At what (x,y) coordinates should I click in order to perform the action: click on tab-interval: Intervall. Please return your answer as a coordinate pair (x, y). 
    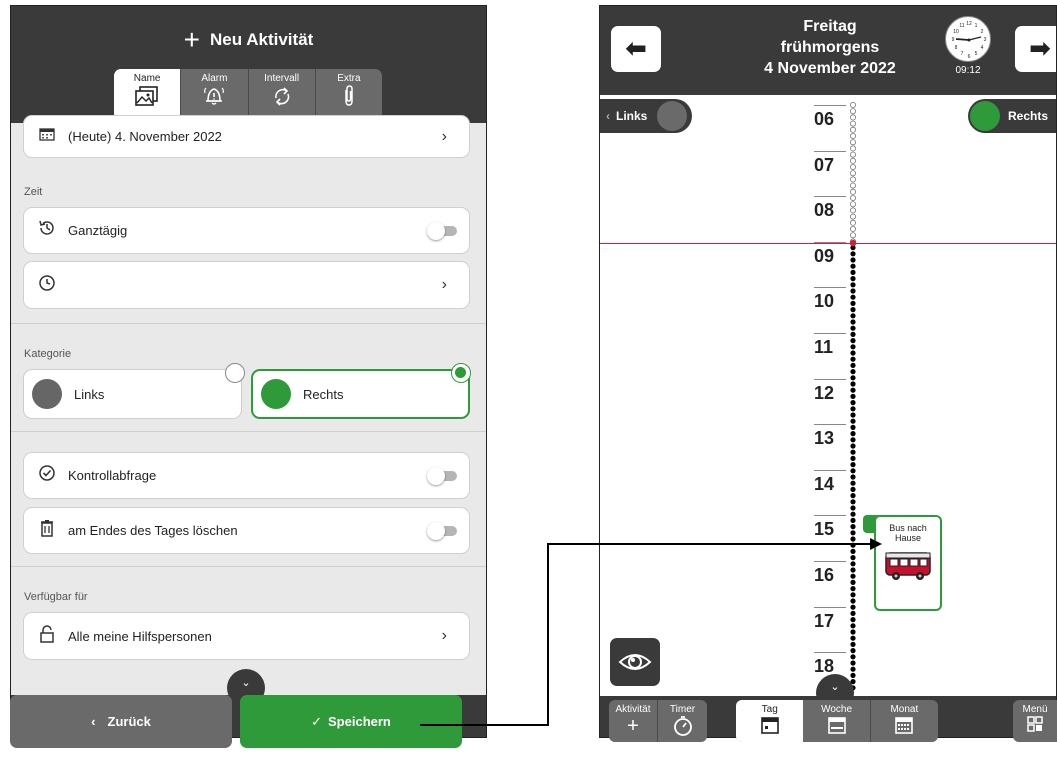
    Looking at the image, I should click on (281, 94).